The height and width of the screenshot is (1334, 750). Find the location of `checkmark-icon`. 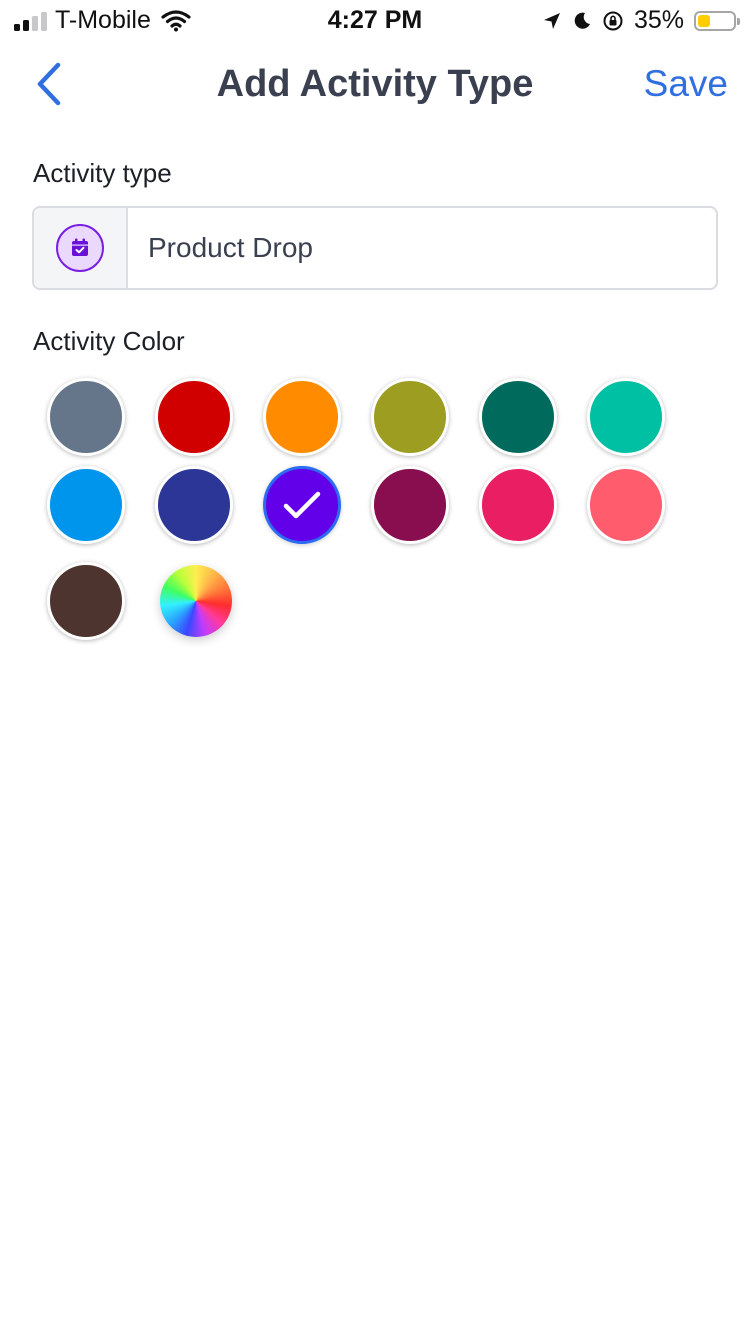

checkmark-icon is located at coordinates (302, 505).